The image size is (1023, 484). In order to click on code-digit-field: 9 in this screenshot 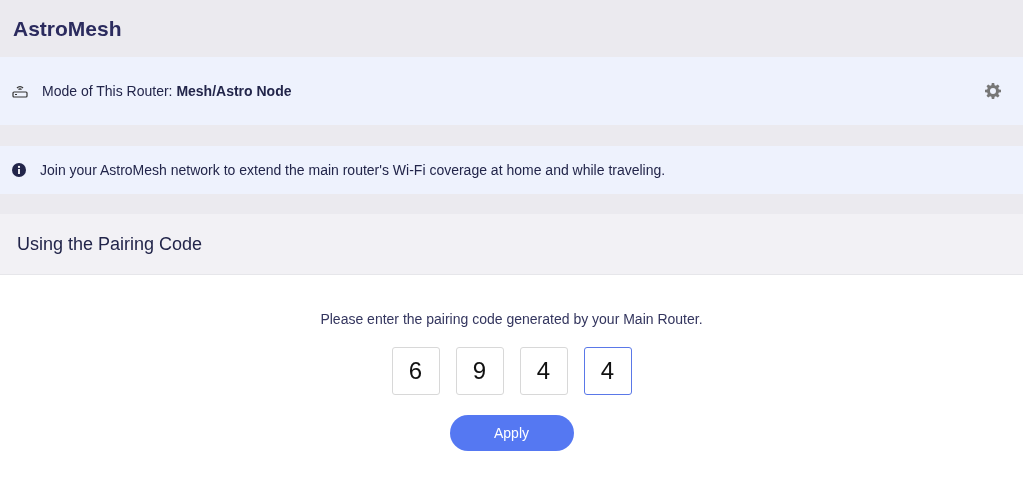, I will do `click(479, 371)`.